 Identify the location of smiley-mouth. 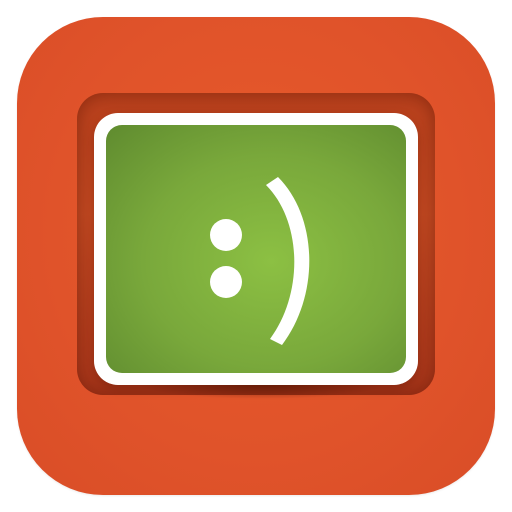
(288, 261).